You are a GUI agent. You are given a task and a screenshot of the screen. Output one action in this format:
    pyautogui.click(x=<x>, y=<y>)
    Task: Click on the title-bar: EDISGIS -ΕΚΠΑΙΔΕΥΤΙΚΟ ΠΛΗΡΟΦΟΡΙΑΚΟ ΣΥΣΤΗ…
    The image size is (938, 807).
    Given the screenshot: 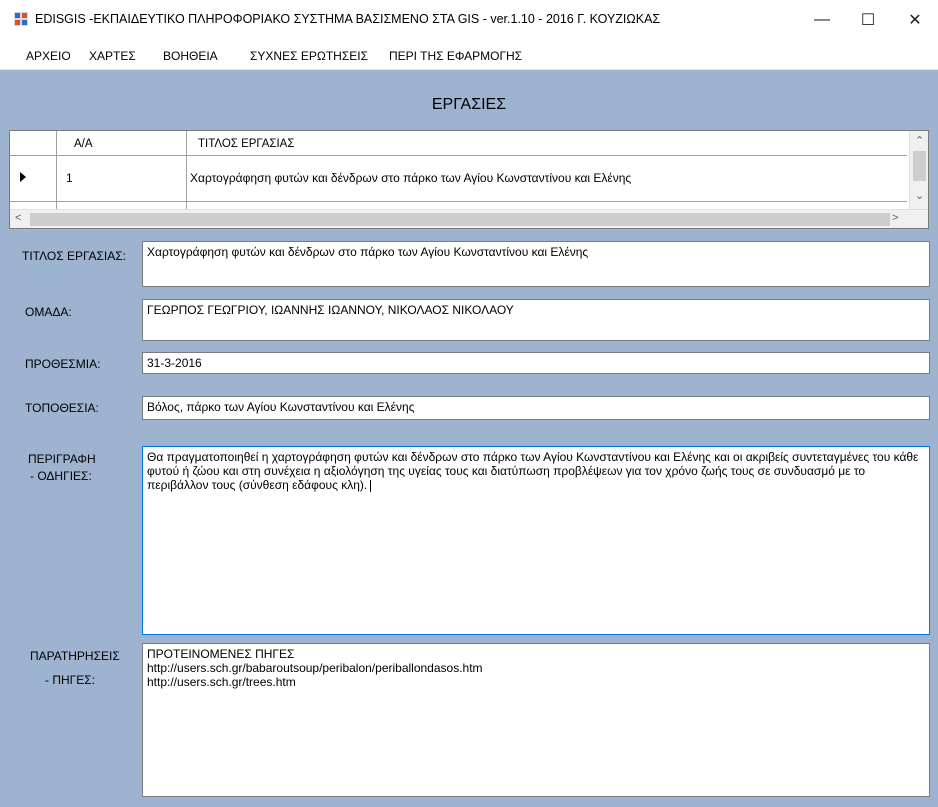 What is the action you would take?
    pyautogui.click(x=469, y=20)
    